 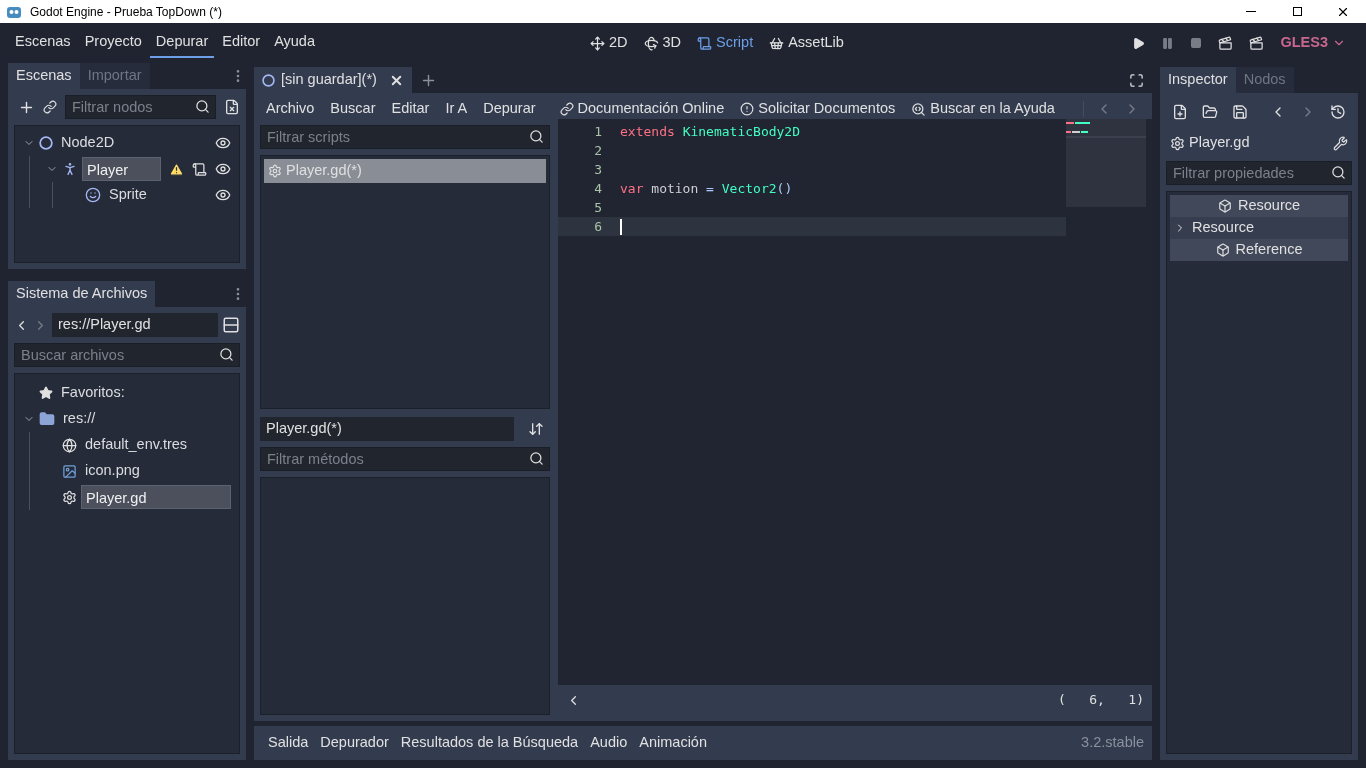 What do you see at coordinates (1240, 112) in the screenshot?
I see `save-icon` at bounding box center [1240, 112].